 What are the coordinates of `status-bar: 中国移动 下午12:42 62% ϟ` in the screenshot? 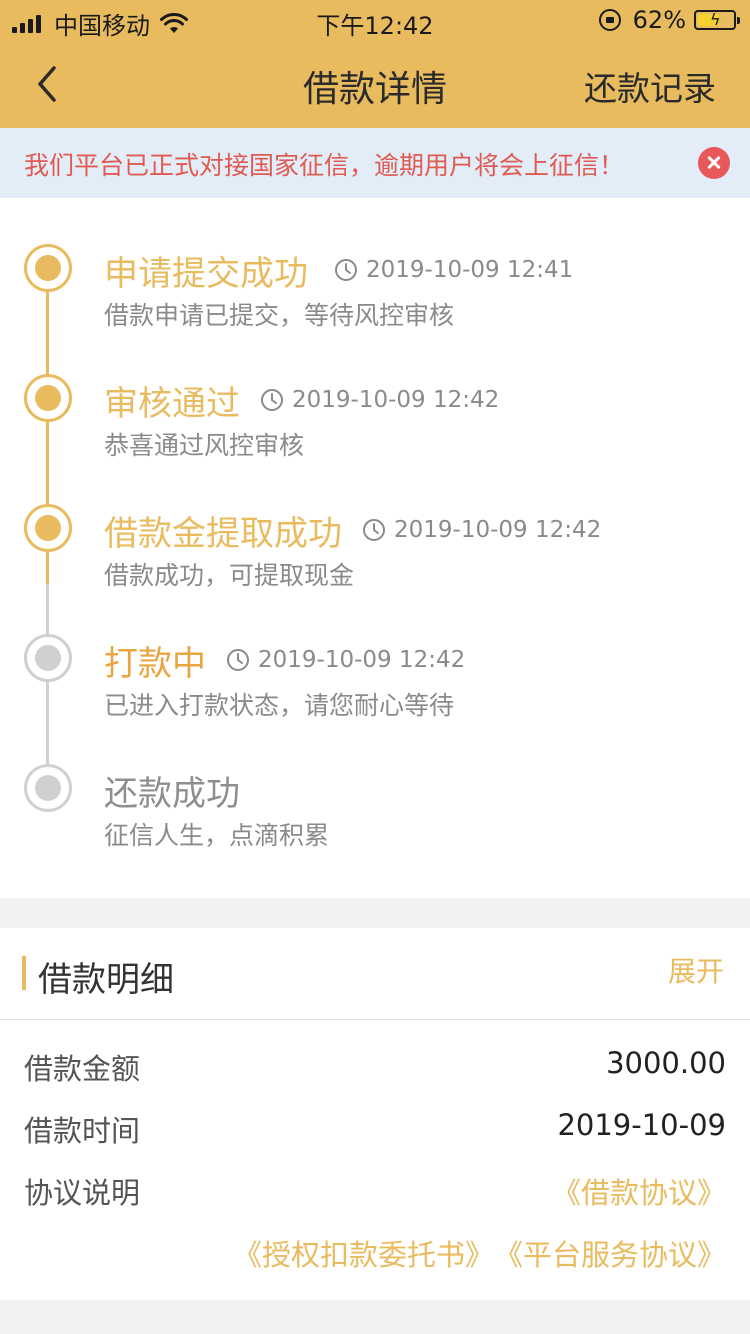 It's located at (375, 20).